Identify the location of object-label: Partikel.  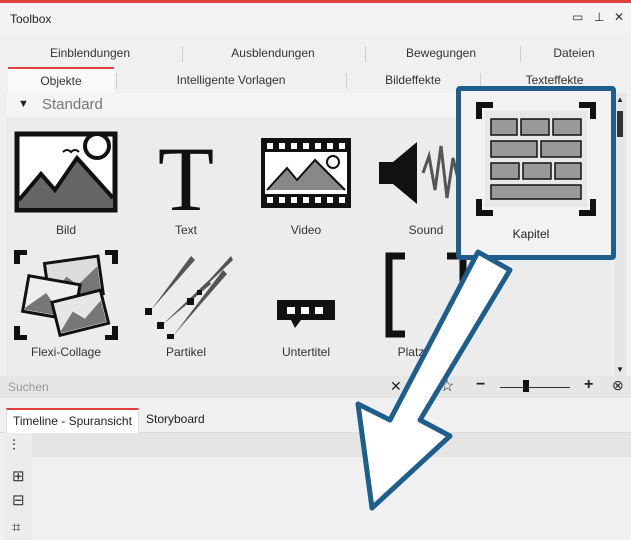
(185, 352).